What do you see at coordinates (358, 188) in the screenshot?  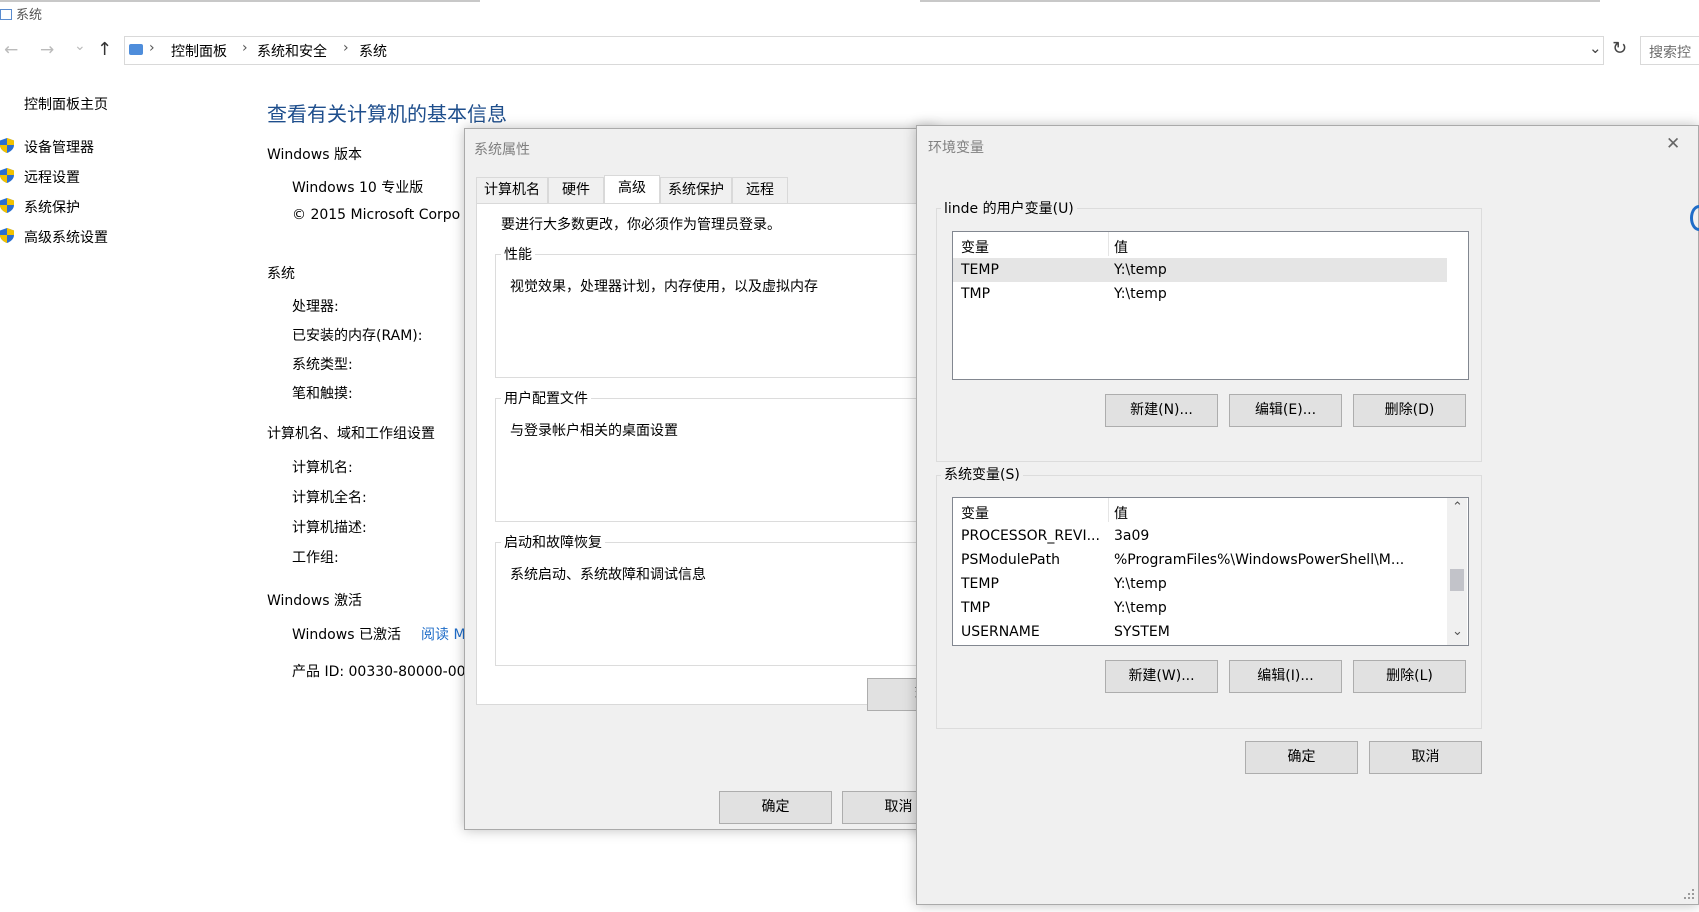 I see `edition-value: Windows 10 专业版` at bounding box center [358, 188].